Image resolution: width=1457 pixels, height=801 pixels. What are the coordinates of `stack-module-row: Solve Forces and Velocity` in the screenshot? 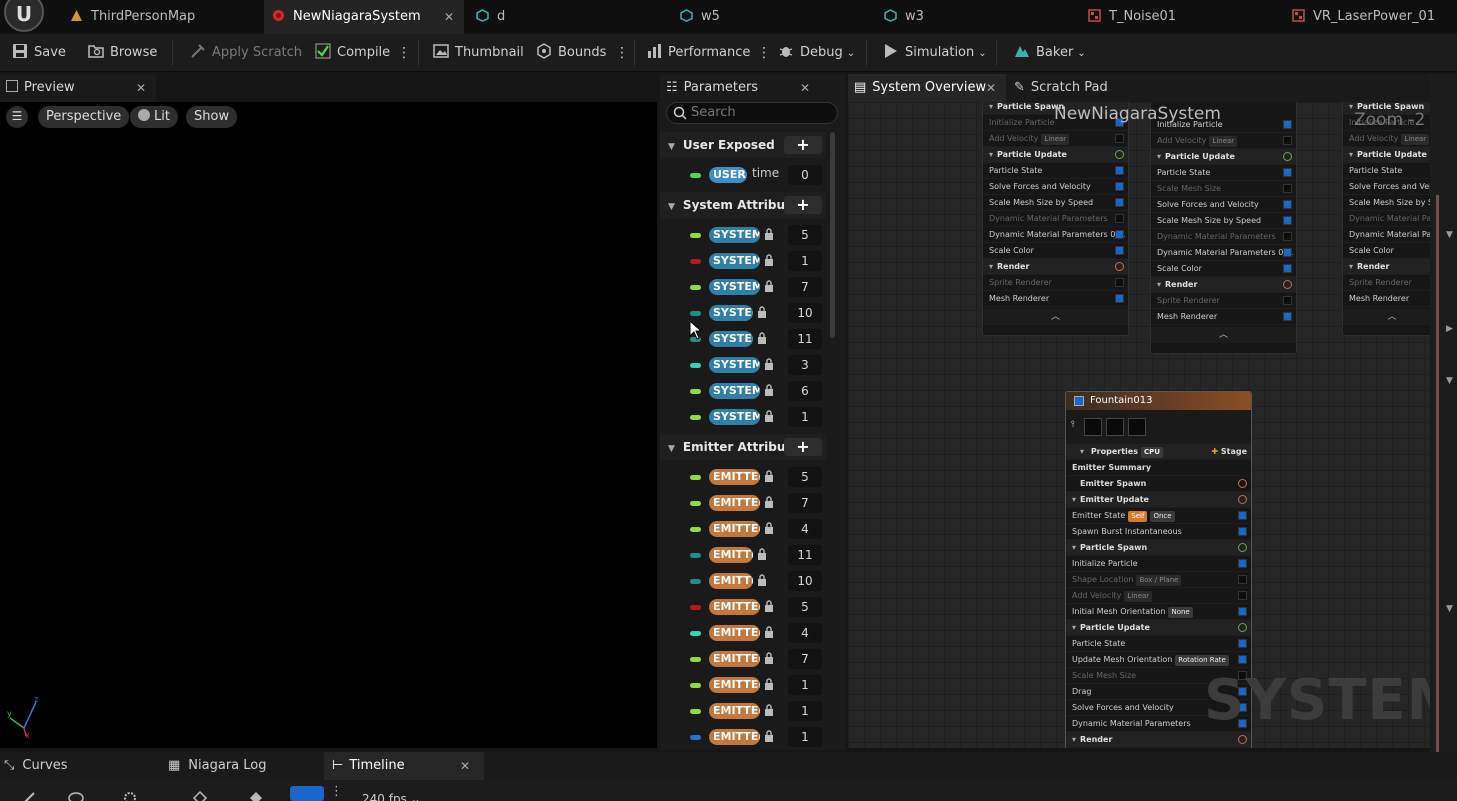 It's located at (1223, 205).